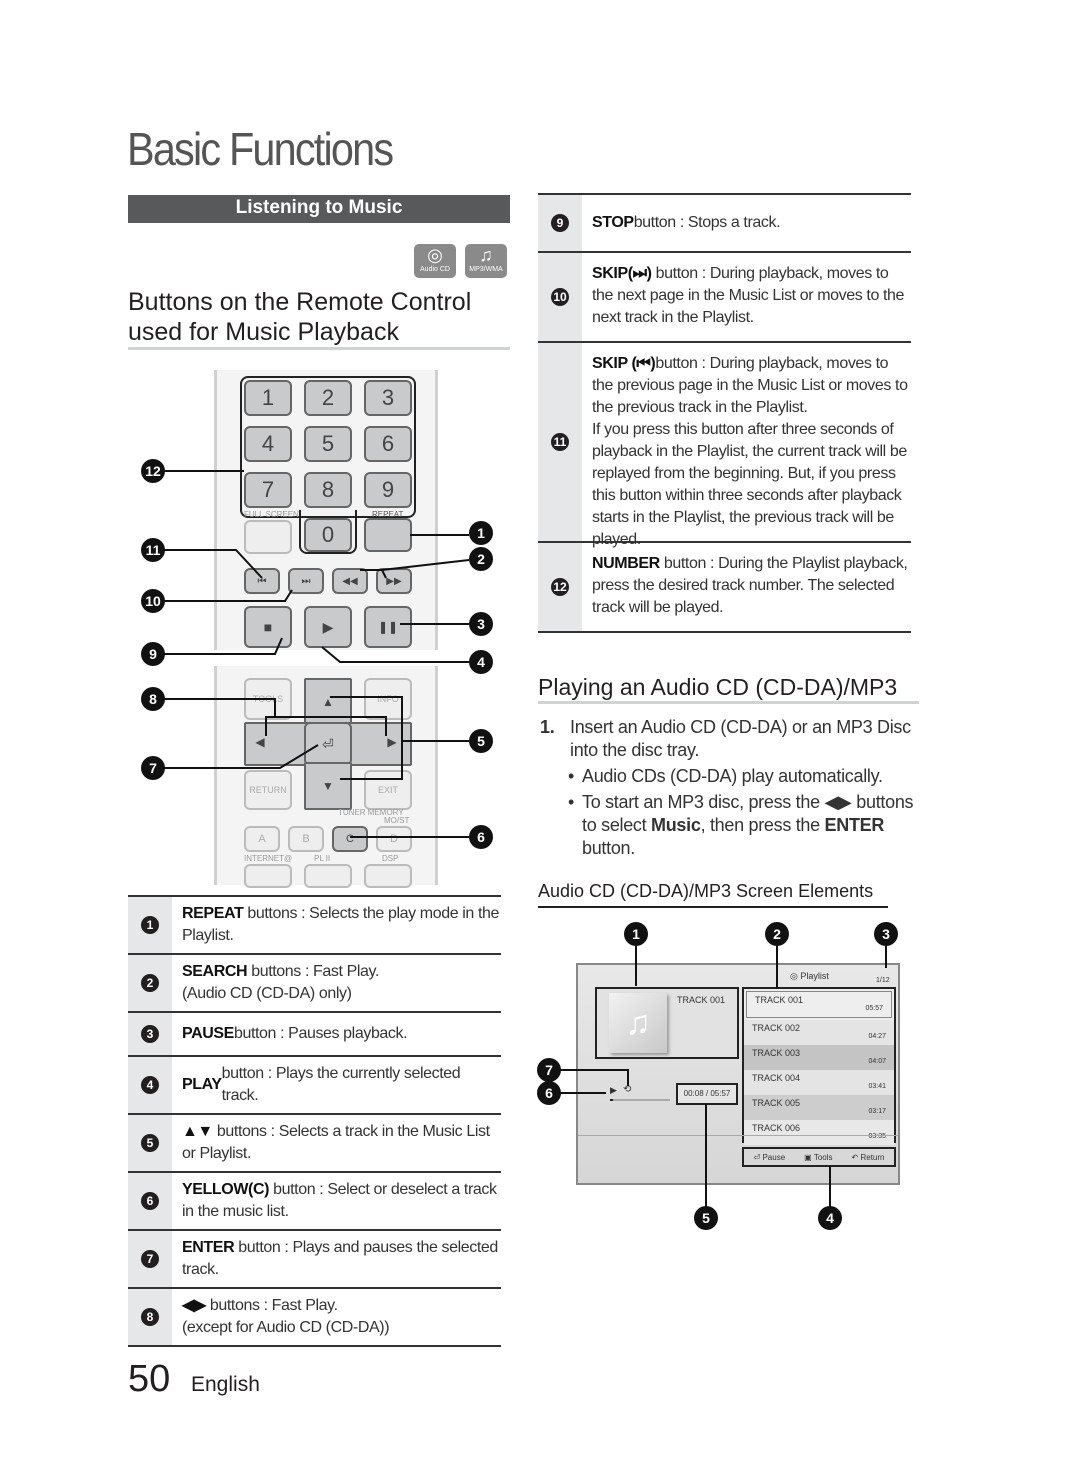  Describe the element at coordinates (549, 1070) in the screenshot. I see `screen-callout-7: 7` at that location.